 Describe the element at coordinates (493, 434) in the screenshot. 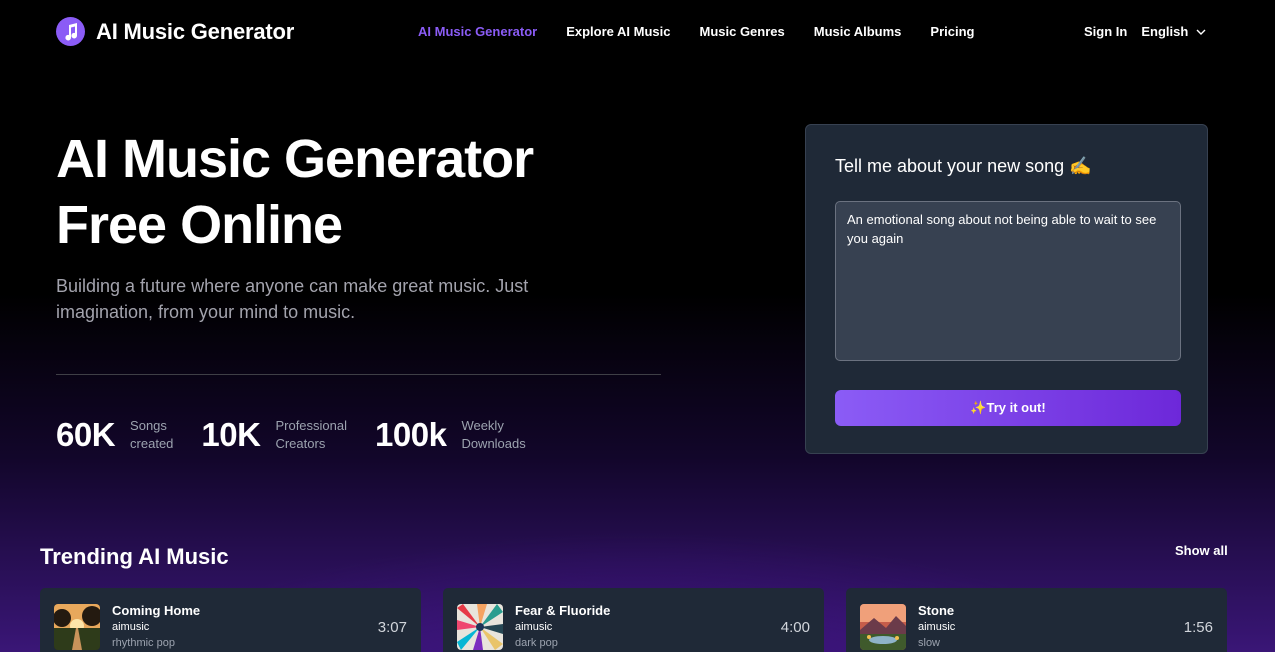

I see `stat-label: Weekly Downloads` at that location.